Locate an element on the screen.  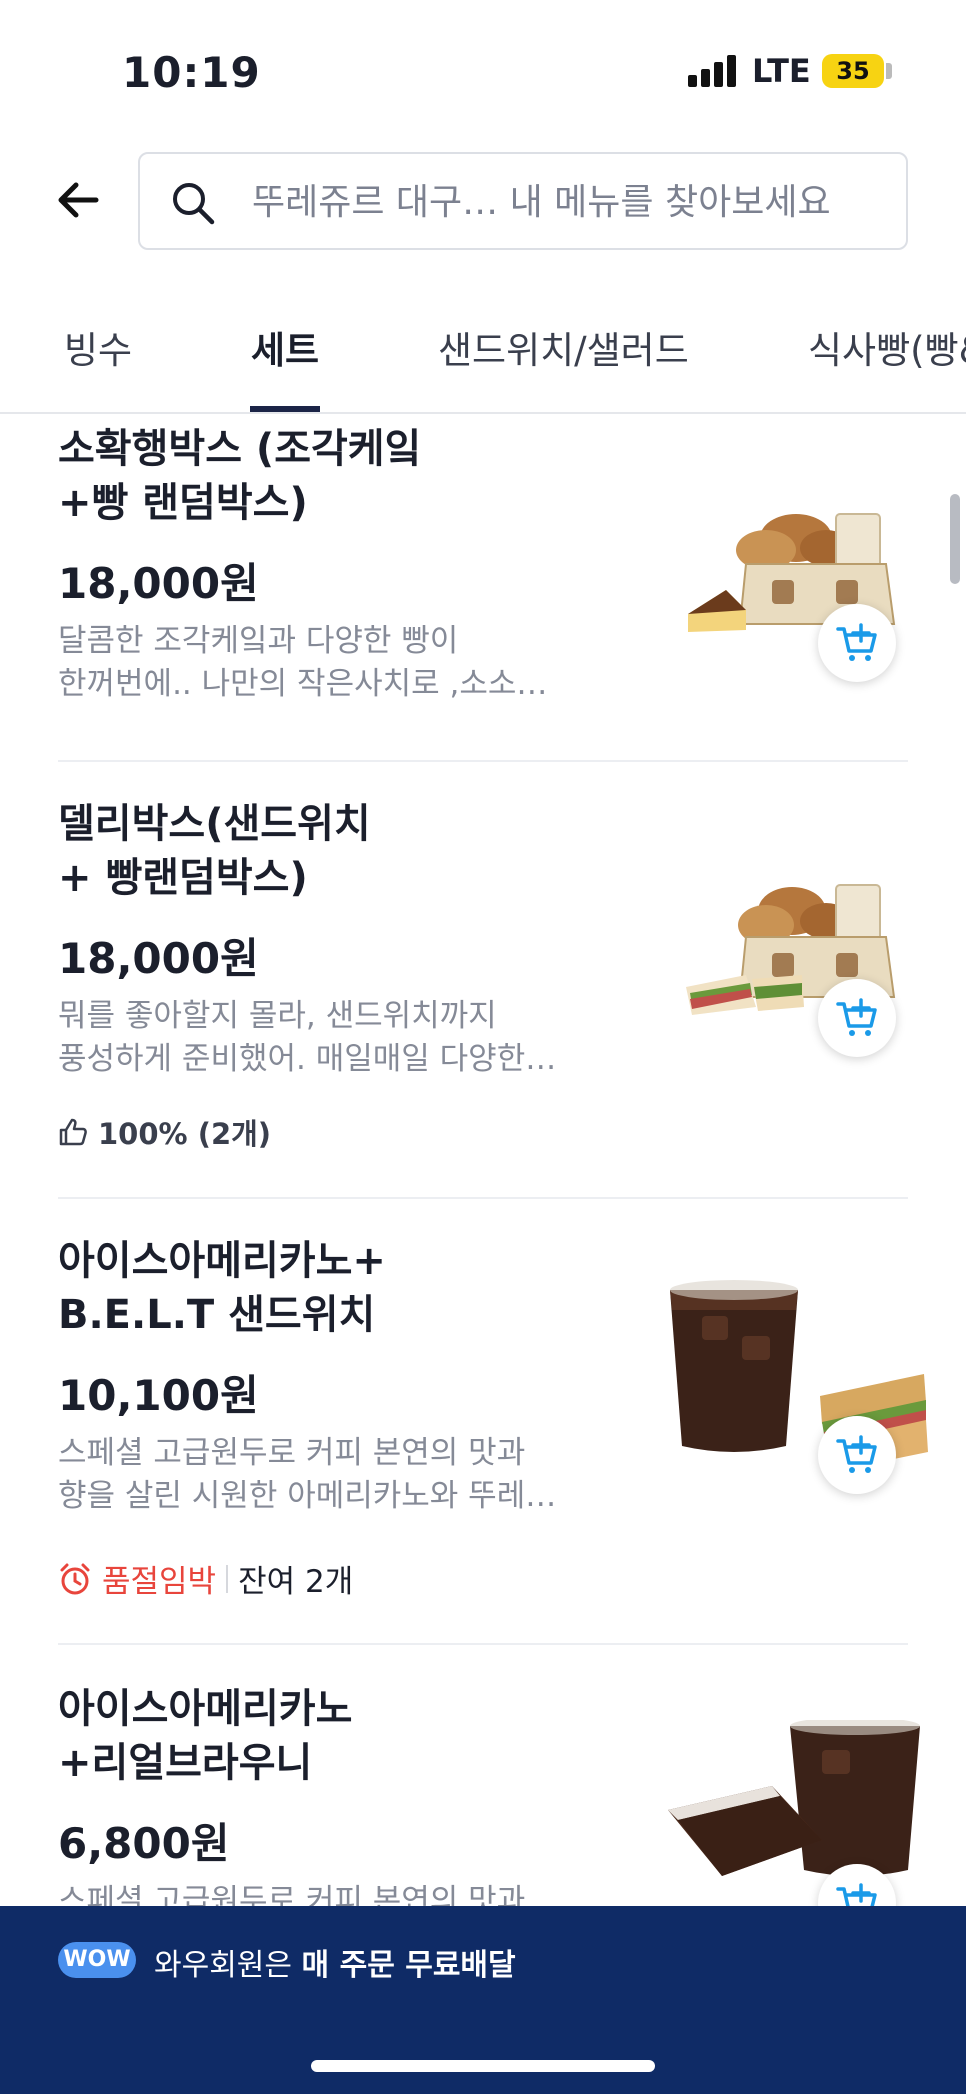
product-price: 6,800원 is located at coordinates (144, 1843).